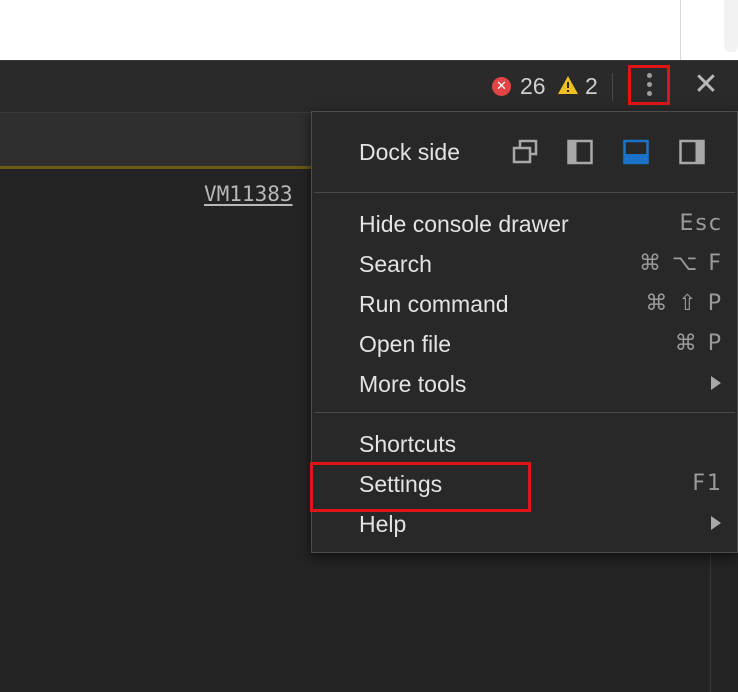 The image size is (738, 692). I want to click on menu-item-label: More tools, so click(413, 384).